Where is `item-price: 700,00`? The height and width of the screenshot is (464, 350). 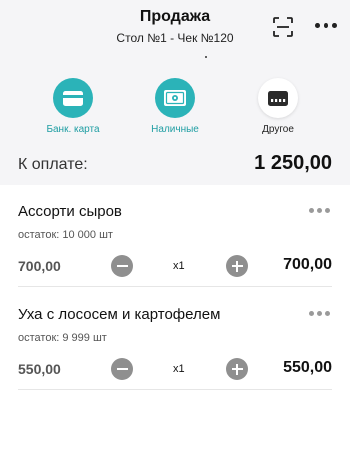 item-price: 700,00 is located at coordinates (39, 266).